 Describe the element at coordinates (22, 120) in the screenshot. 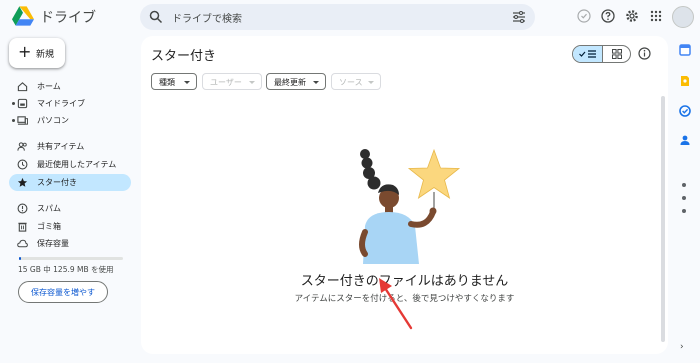

I see `computer-icon` at that location.